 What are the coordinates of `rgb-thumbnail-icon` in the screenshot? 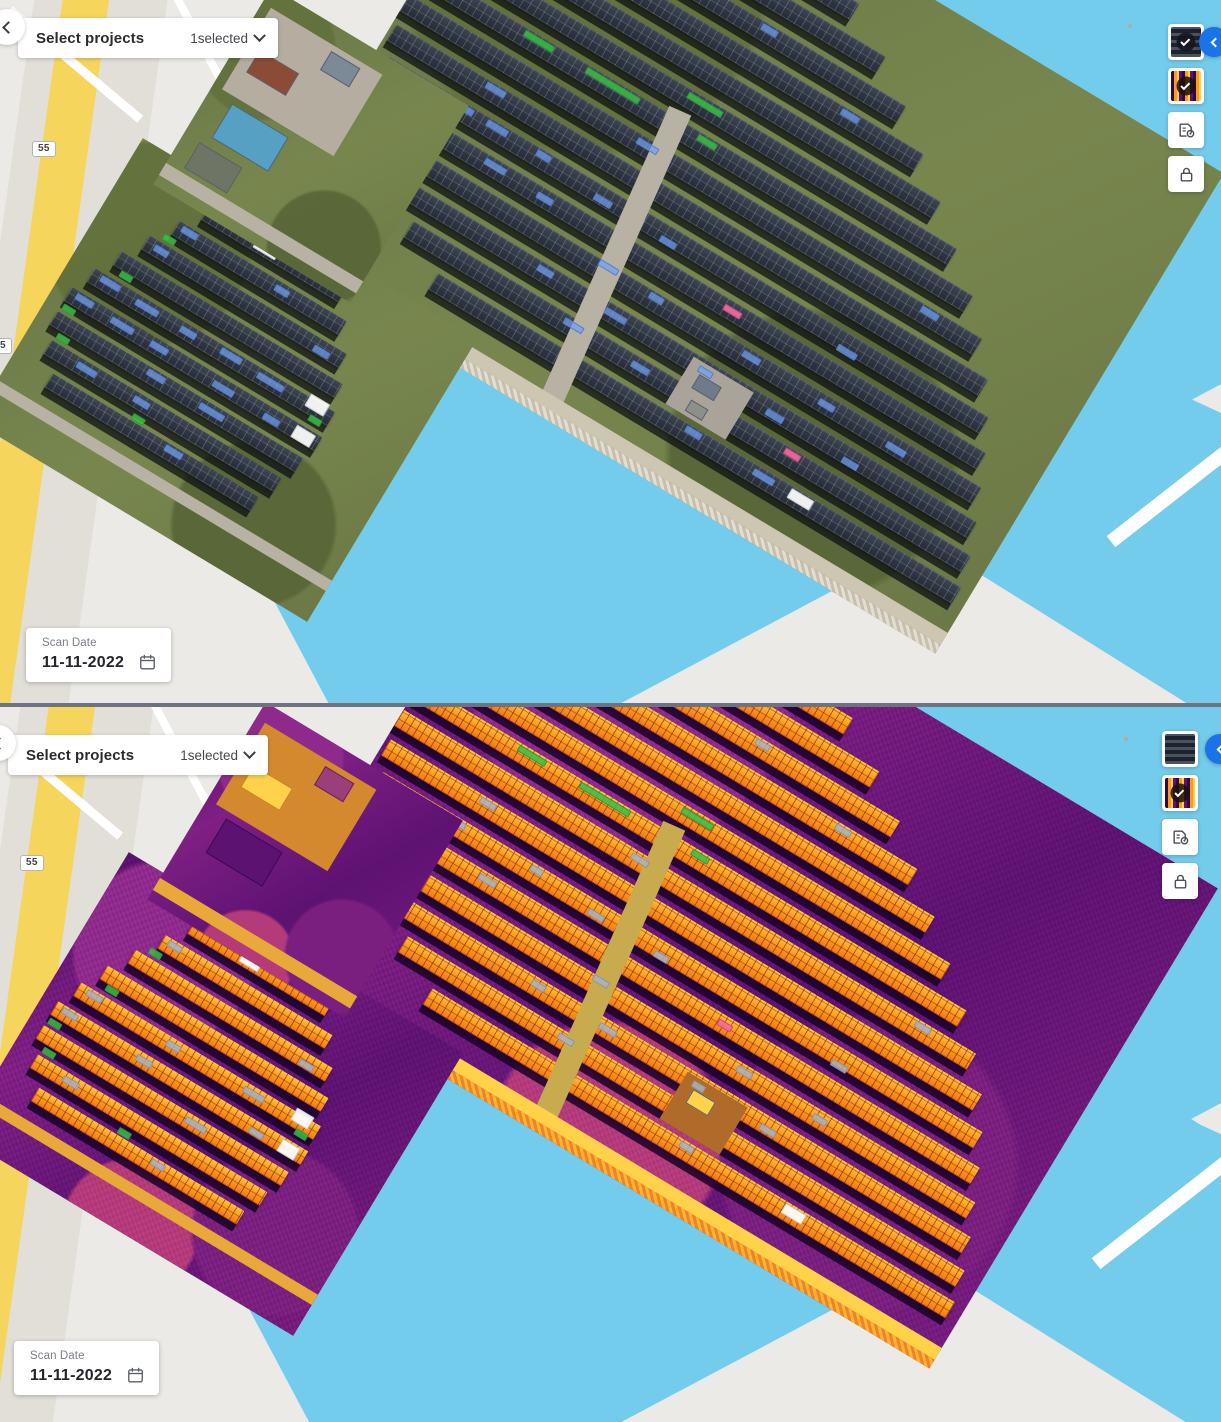 It's located at (1180, 749).